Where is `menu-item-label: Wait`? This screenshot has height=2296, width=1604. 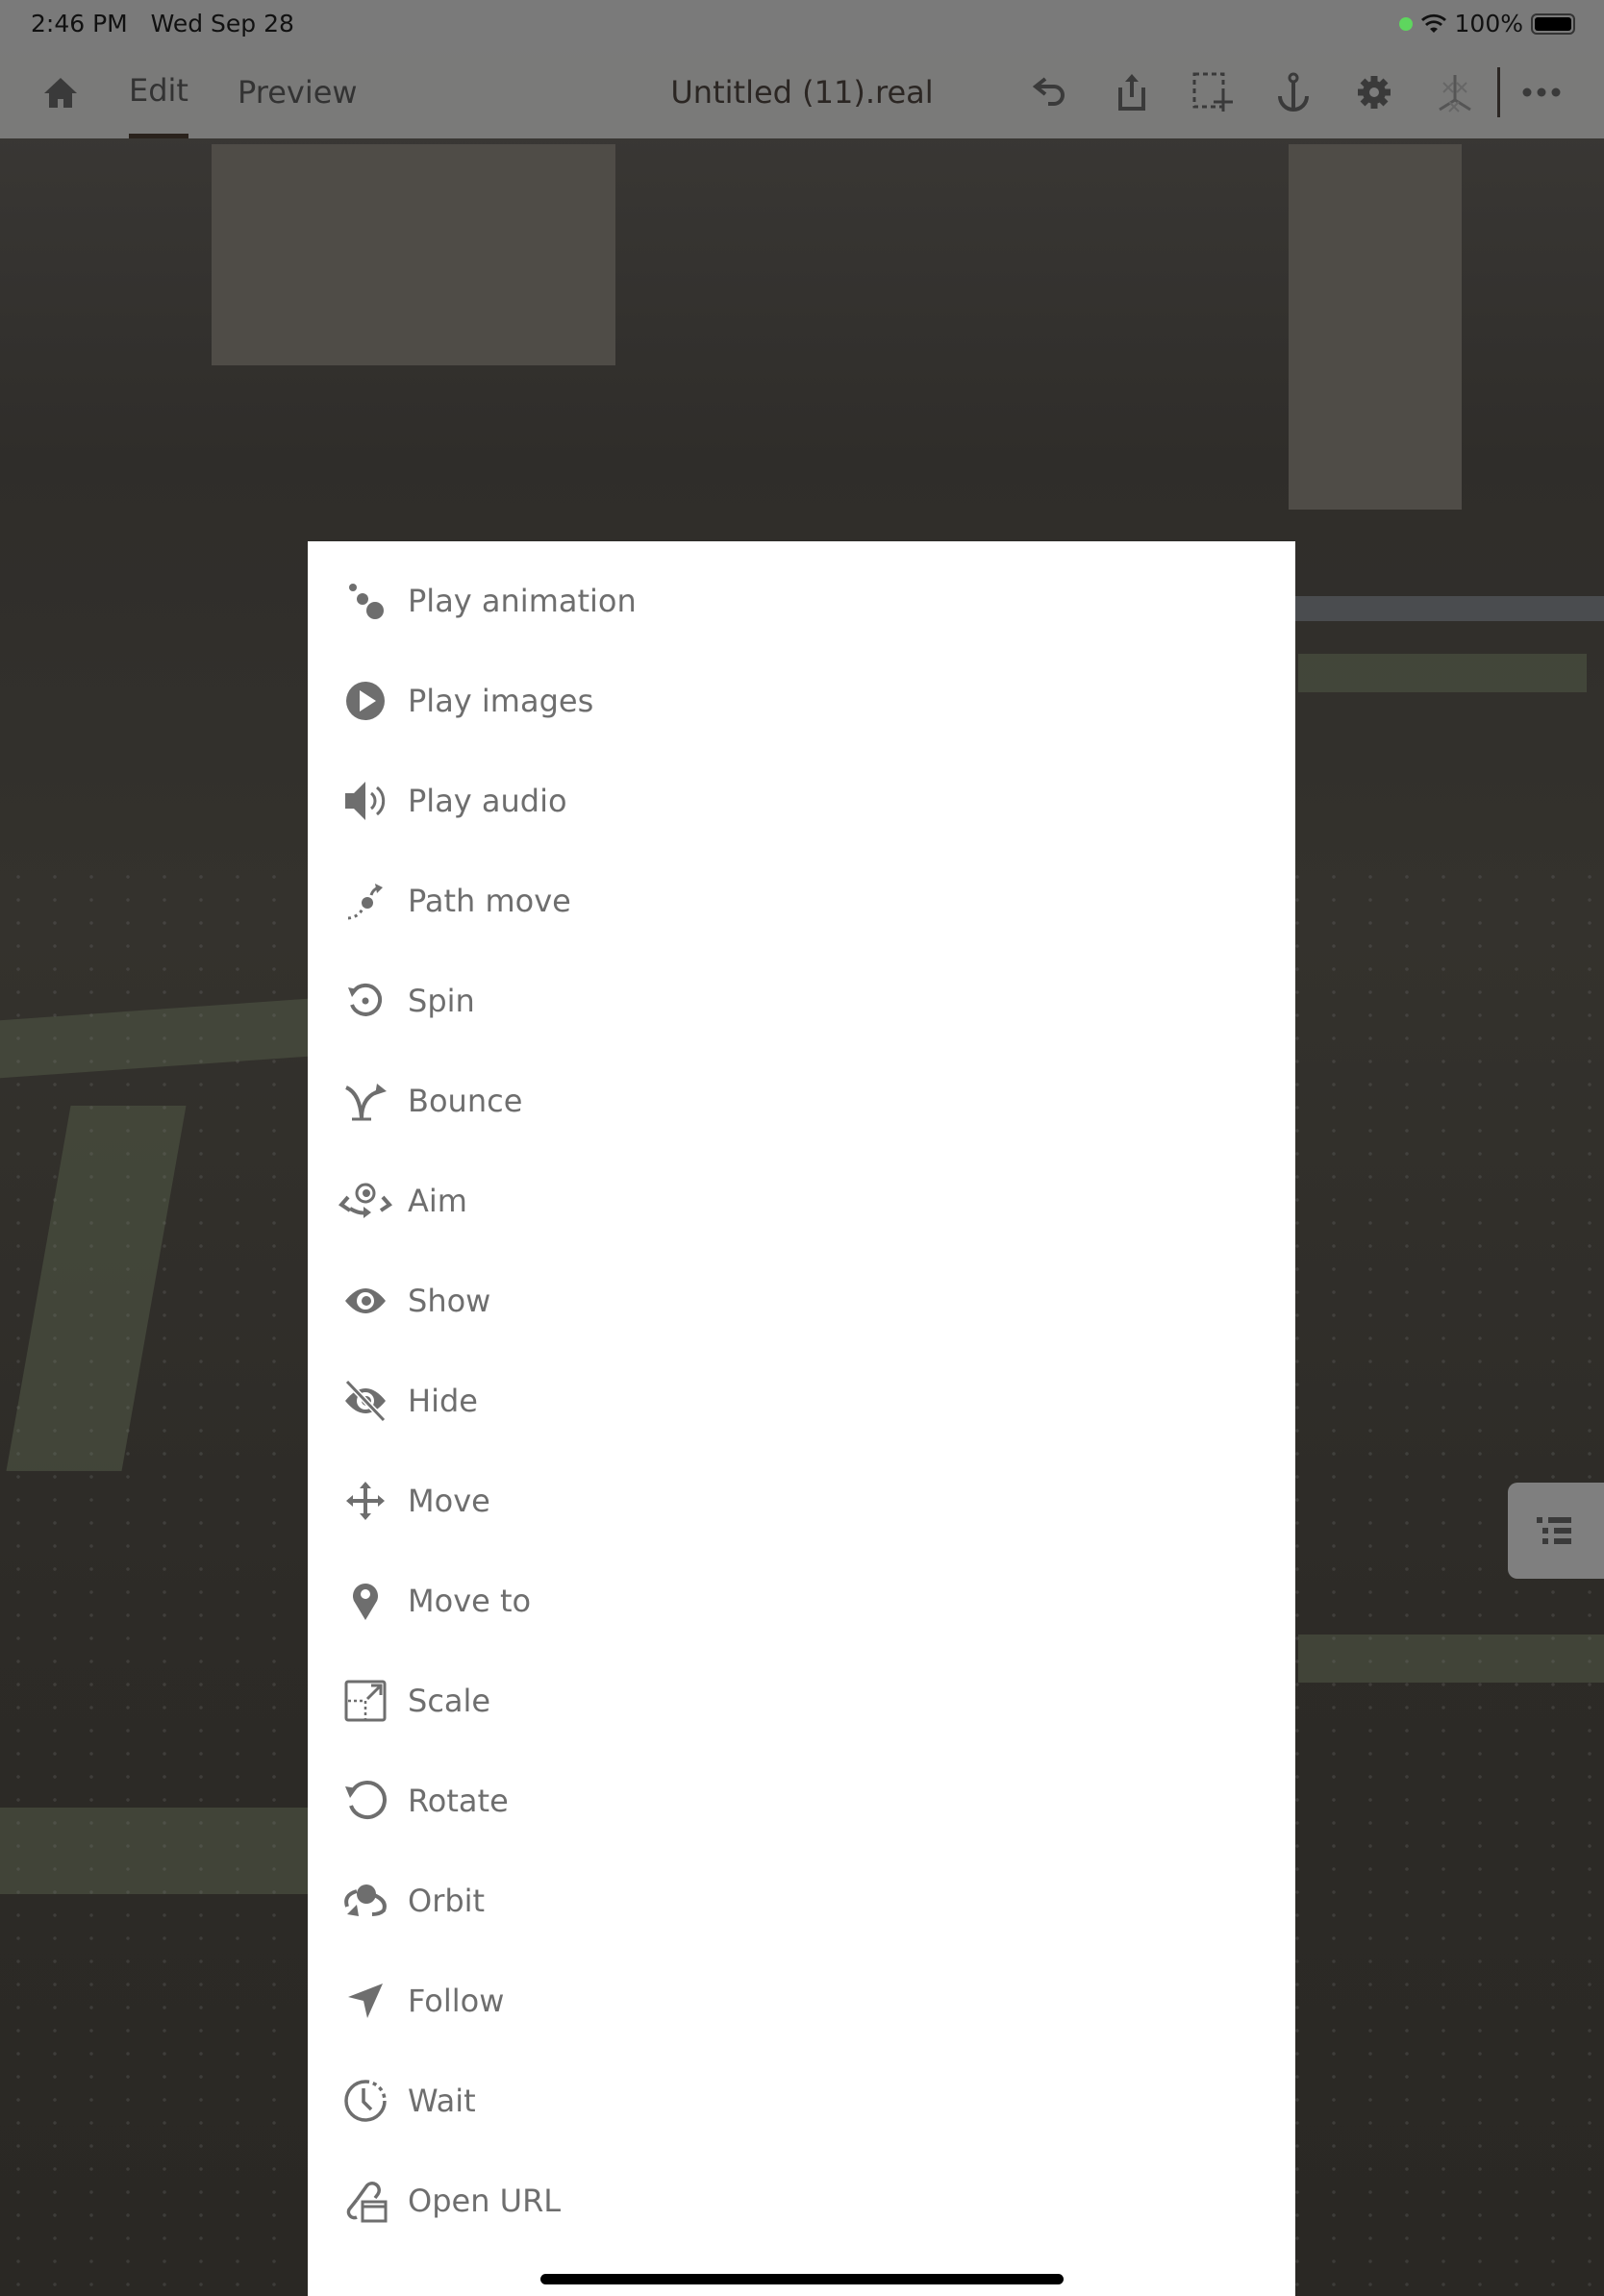 menu-item-label: Wait is located at coordinates (442, 2101).